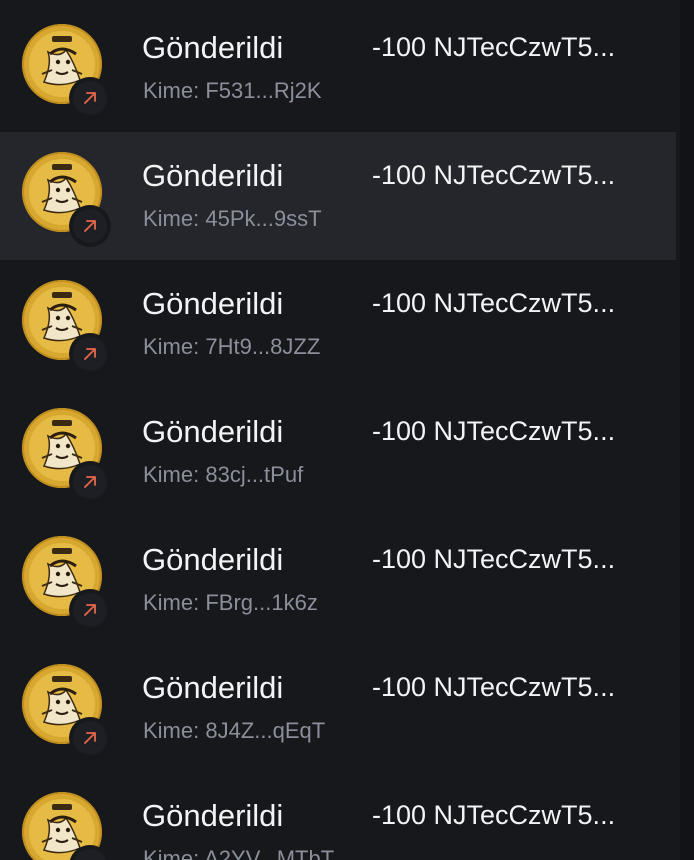 The height and width of the screenshot is (860, 694). I want to click on transaction-recipient: Kime: 83cj...tPuf, so click(223, 474).